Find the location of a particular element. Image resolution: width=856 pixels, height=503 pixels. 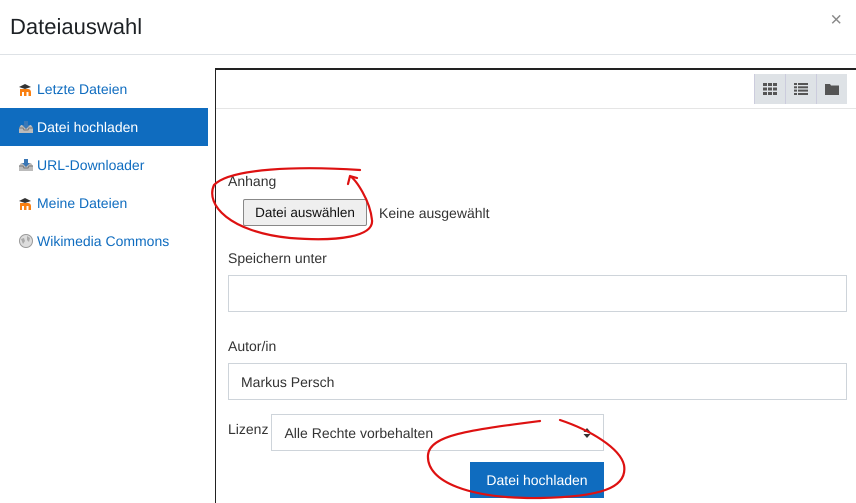

list-view-button is located at coordinates (800, 89).